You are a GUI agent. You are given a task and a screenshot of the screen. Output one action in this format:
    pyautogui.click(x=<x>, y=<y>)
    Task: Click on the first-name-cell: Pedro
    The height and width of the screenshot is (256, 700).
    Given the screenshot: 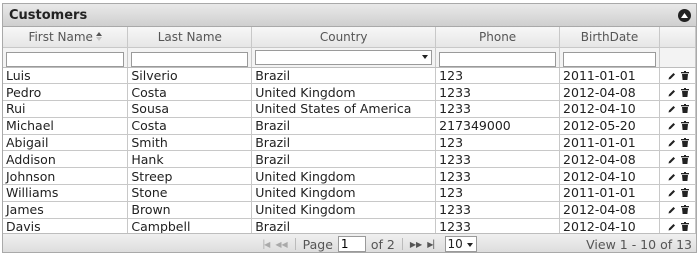 What is the action you would take?
    pyautogui.click(x=66, y=92)
    